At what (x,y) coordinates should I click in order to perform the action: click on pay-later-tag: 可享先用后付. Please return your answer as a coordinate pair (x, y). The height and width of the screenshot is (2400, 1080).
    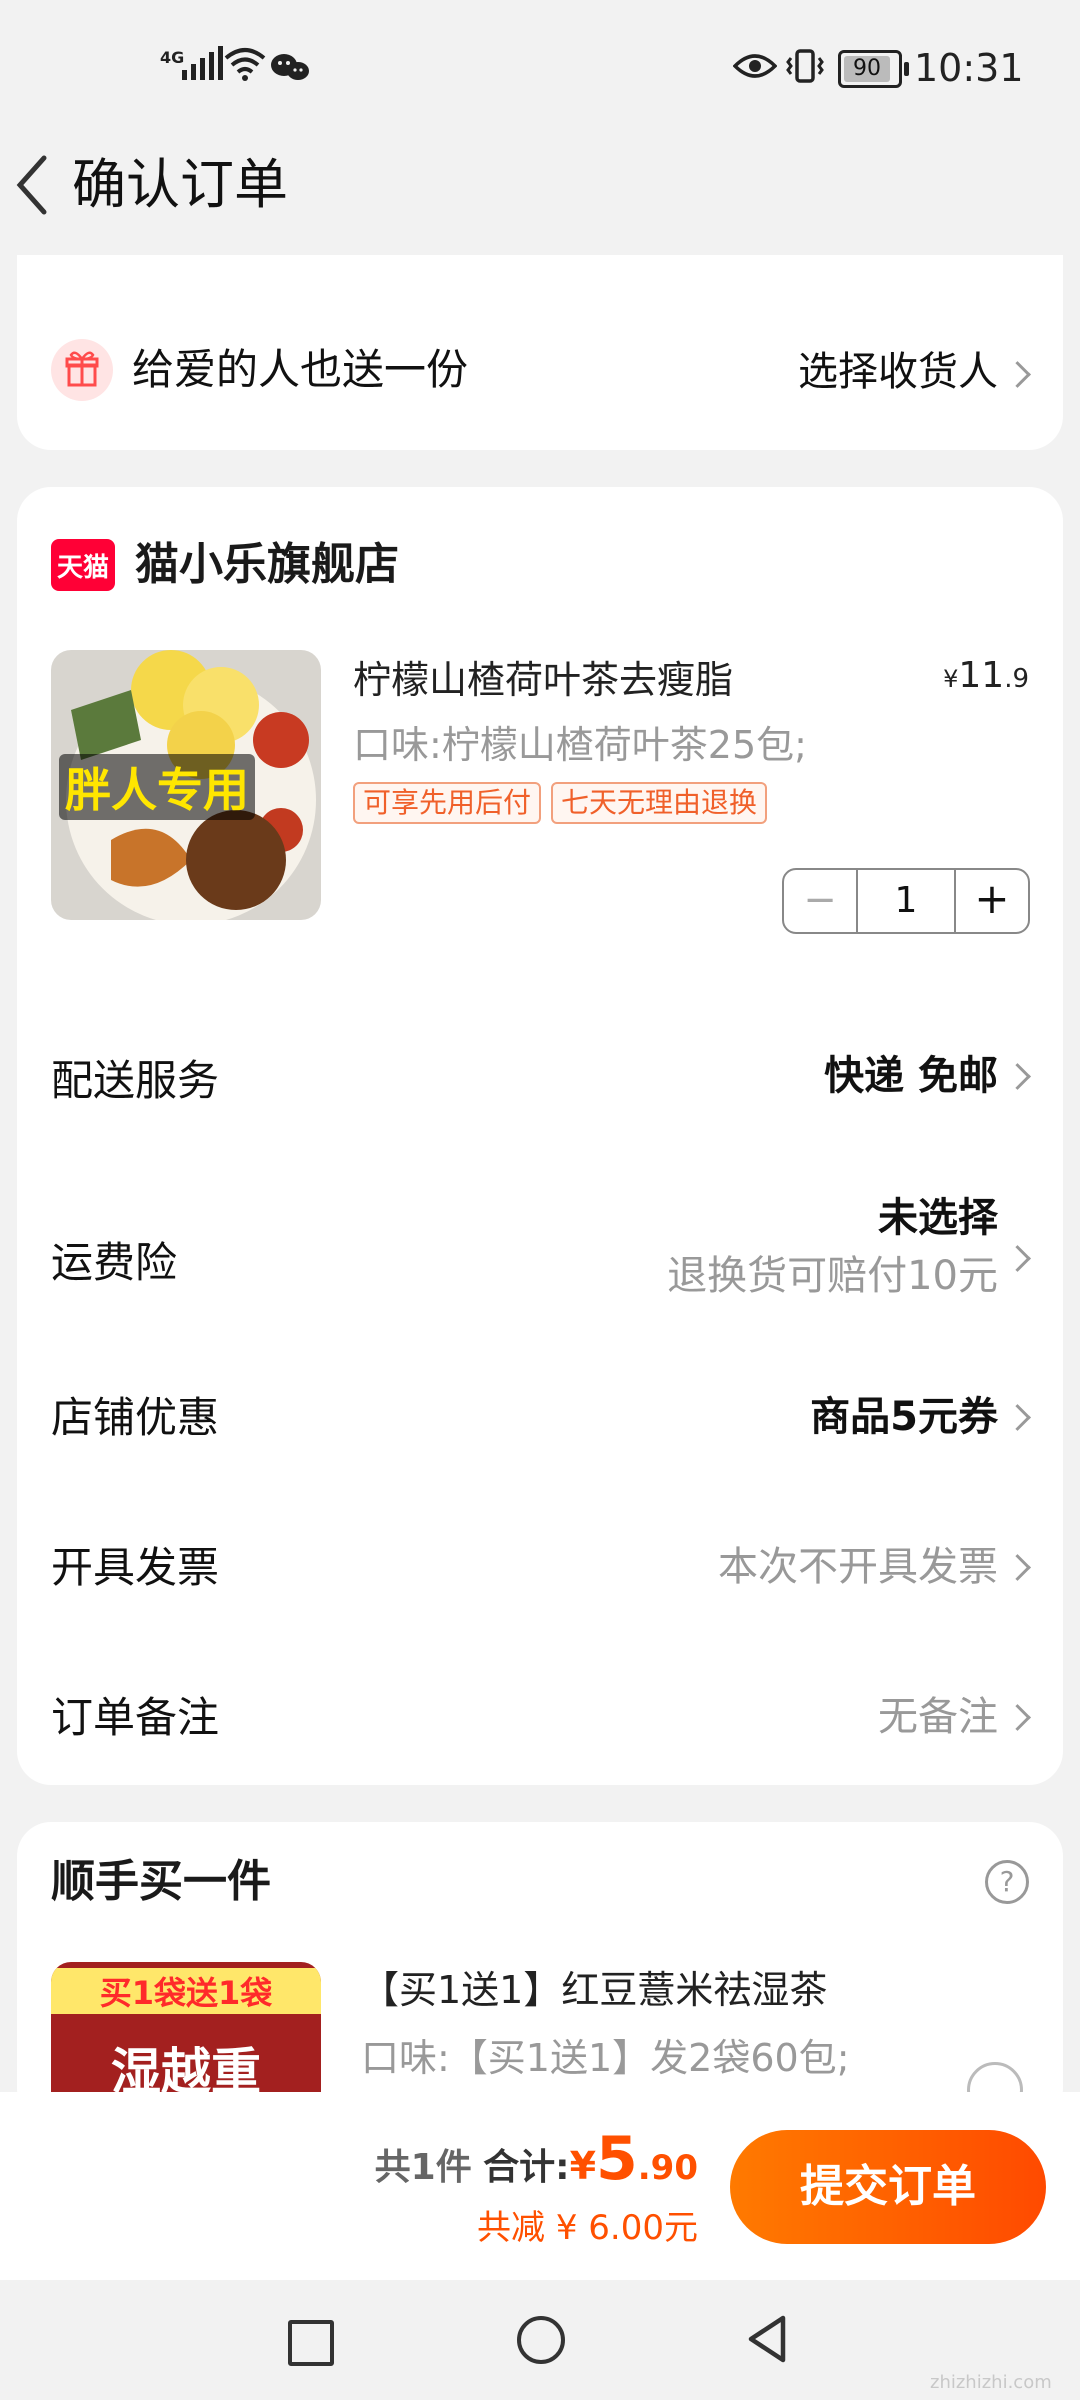
    Looking at the image, I should click on (447, 803).